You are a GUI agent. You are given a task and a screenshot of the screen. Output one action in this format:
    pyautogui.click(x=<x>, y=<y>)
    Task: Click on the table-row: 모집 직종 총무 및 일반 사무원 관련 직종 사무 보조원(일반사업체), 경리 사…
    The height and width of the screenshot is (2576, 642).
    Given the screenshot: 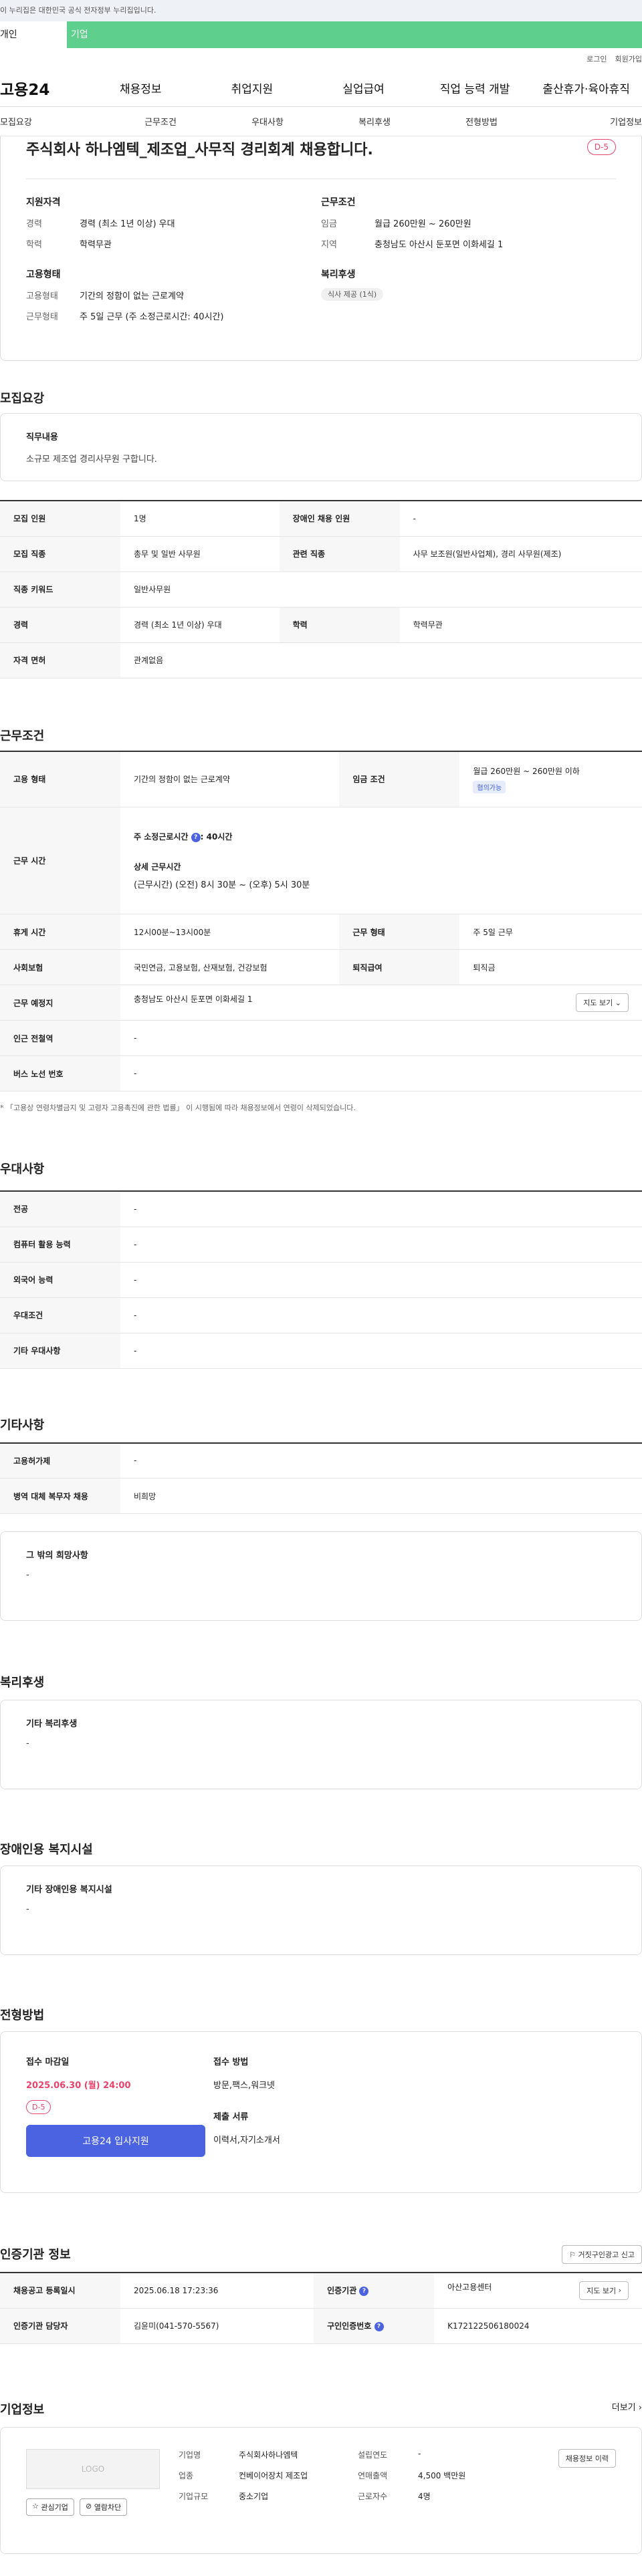 What is the action you would take?
    pyautogui.click(x=321, y=554)
    